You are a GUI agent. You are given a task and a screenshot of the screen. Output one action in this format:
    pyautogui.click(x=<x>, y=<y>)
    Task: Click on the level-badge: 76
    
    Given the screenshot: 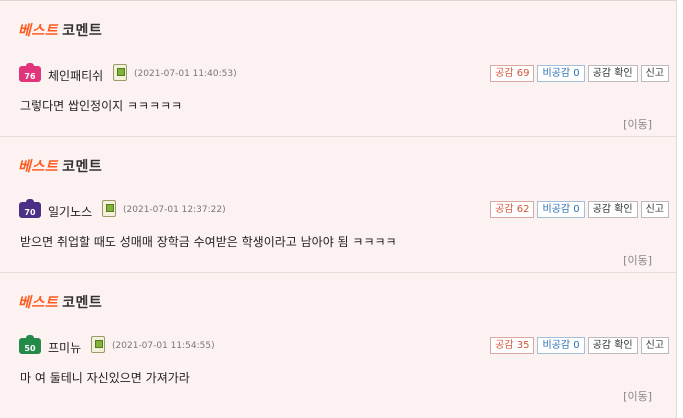 What is the action you would take?
    pyautogui.click(x=30, y=72)
    